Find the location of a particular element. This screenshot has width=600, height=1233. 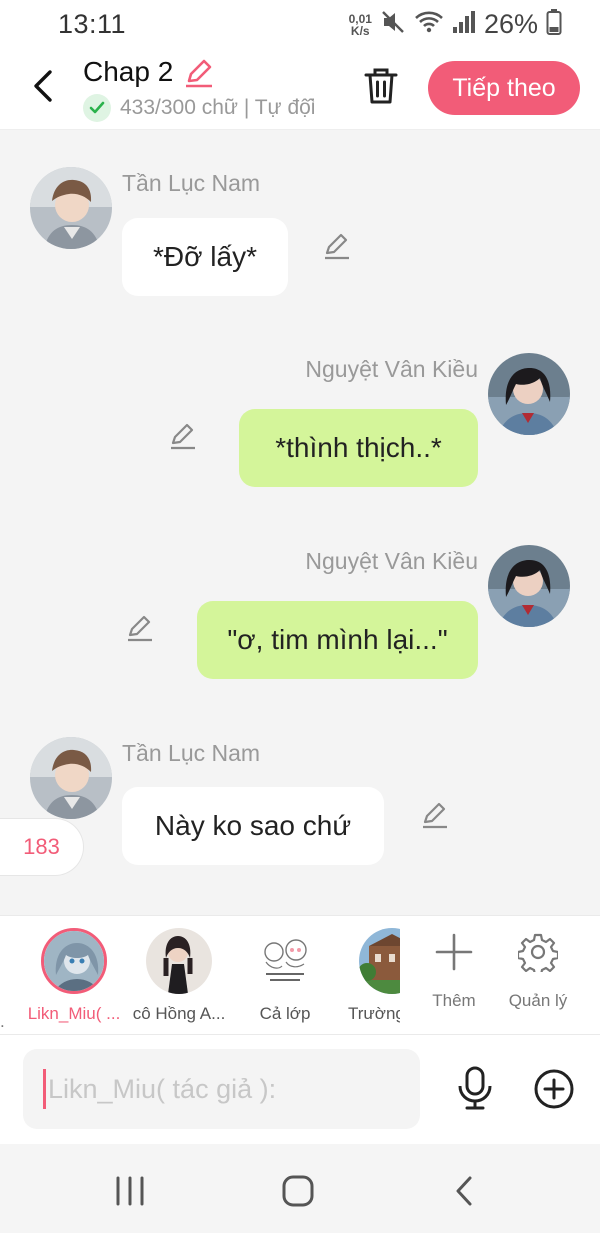

back-chevron-icon is located at coordinates (464, 1191).